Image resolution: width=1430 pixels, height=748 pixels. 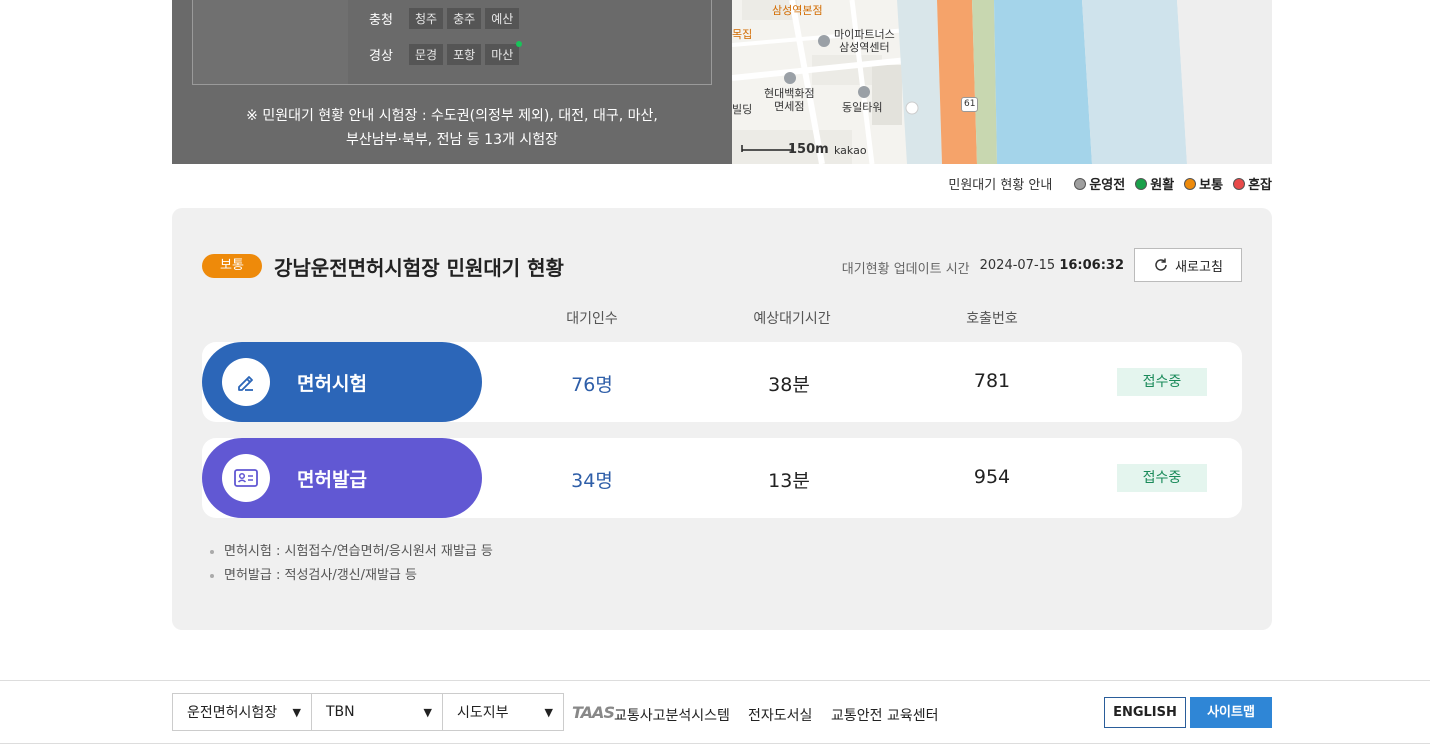 I want to click on update-date: 2024-07-15, so click(x=1017, y=265).